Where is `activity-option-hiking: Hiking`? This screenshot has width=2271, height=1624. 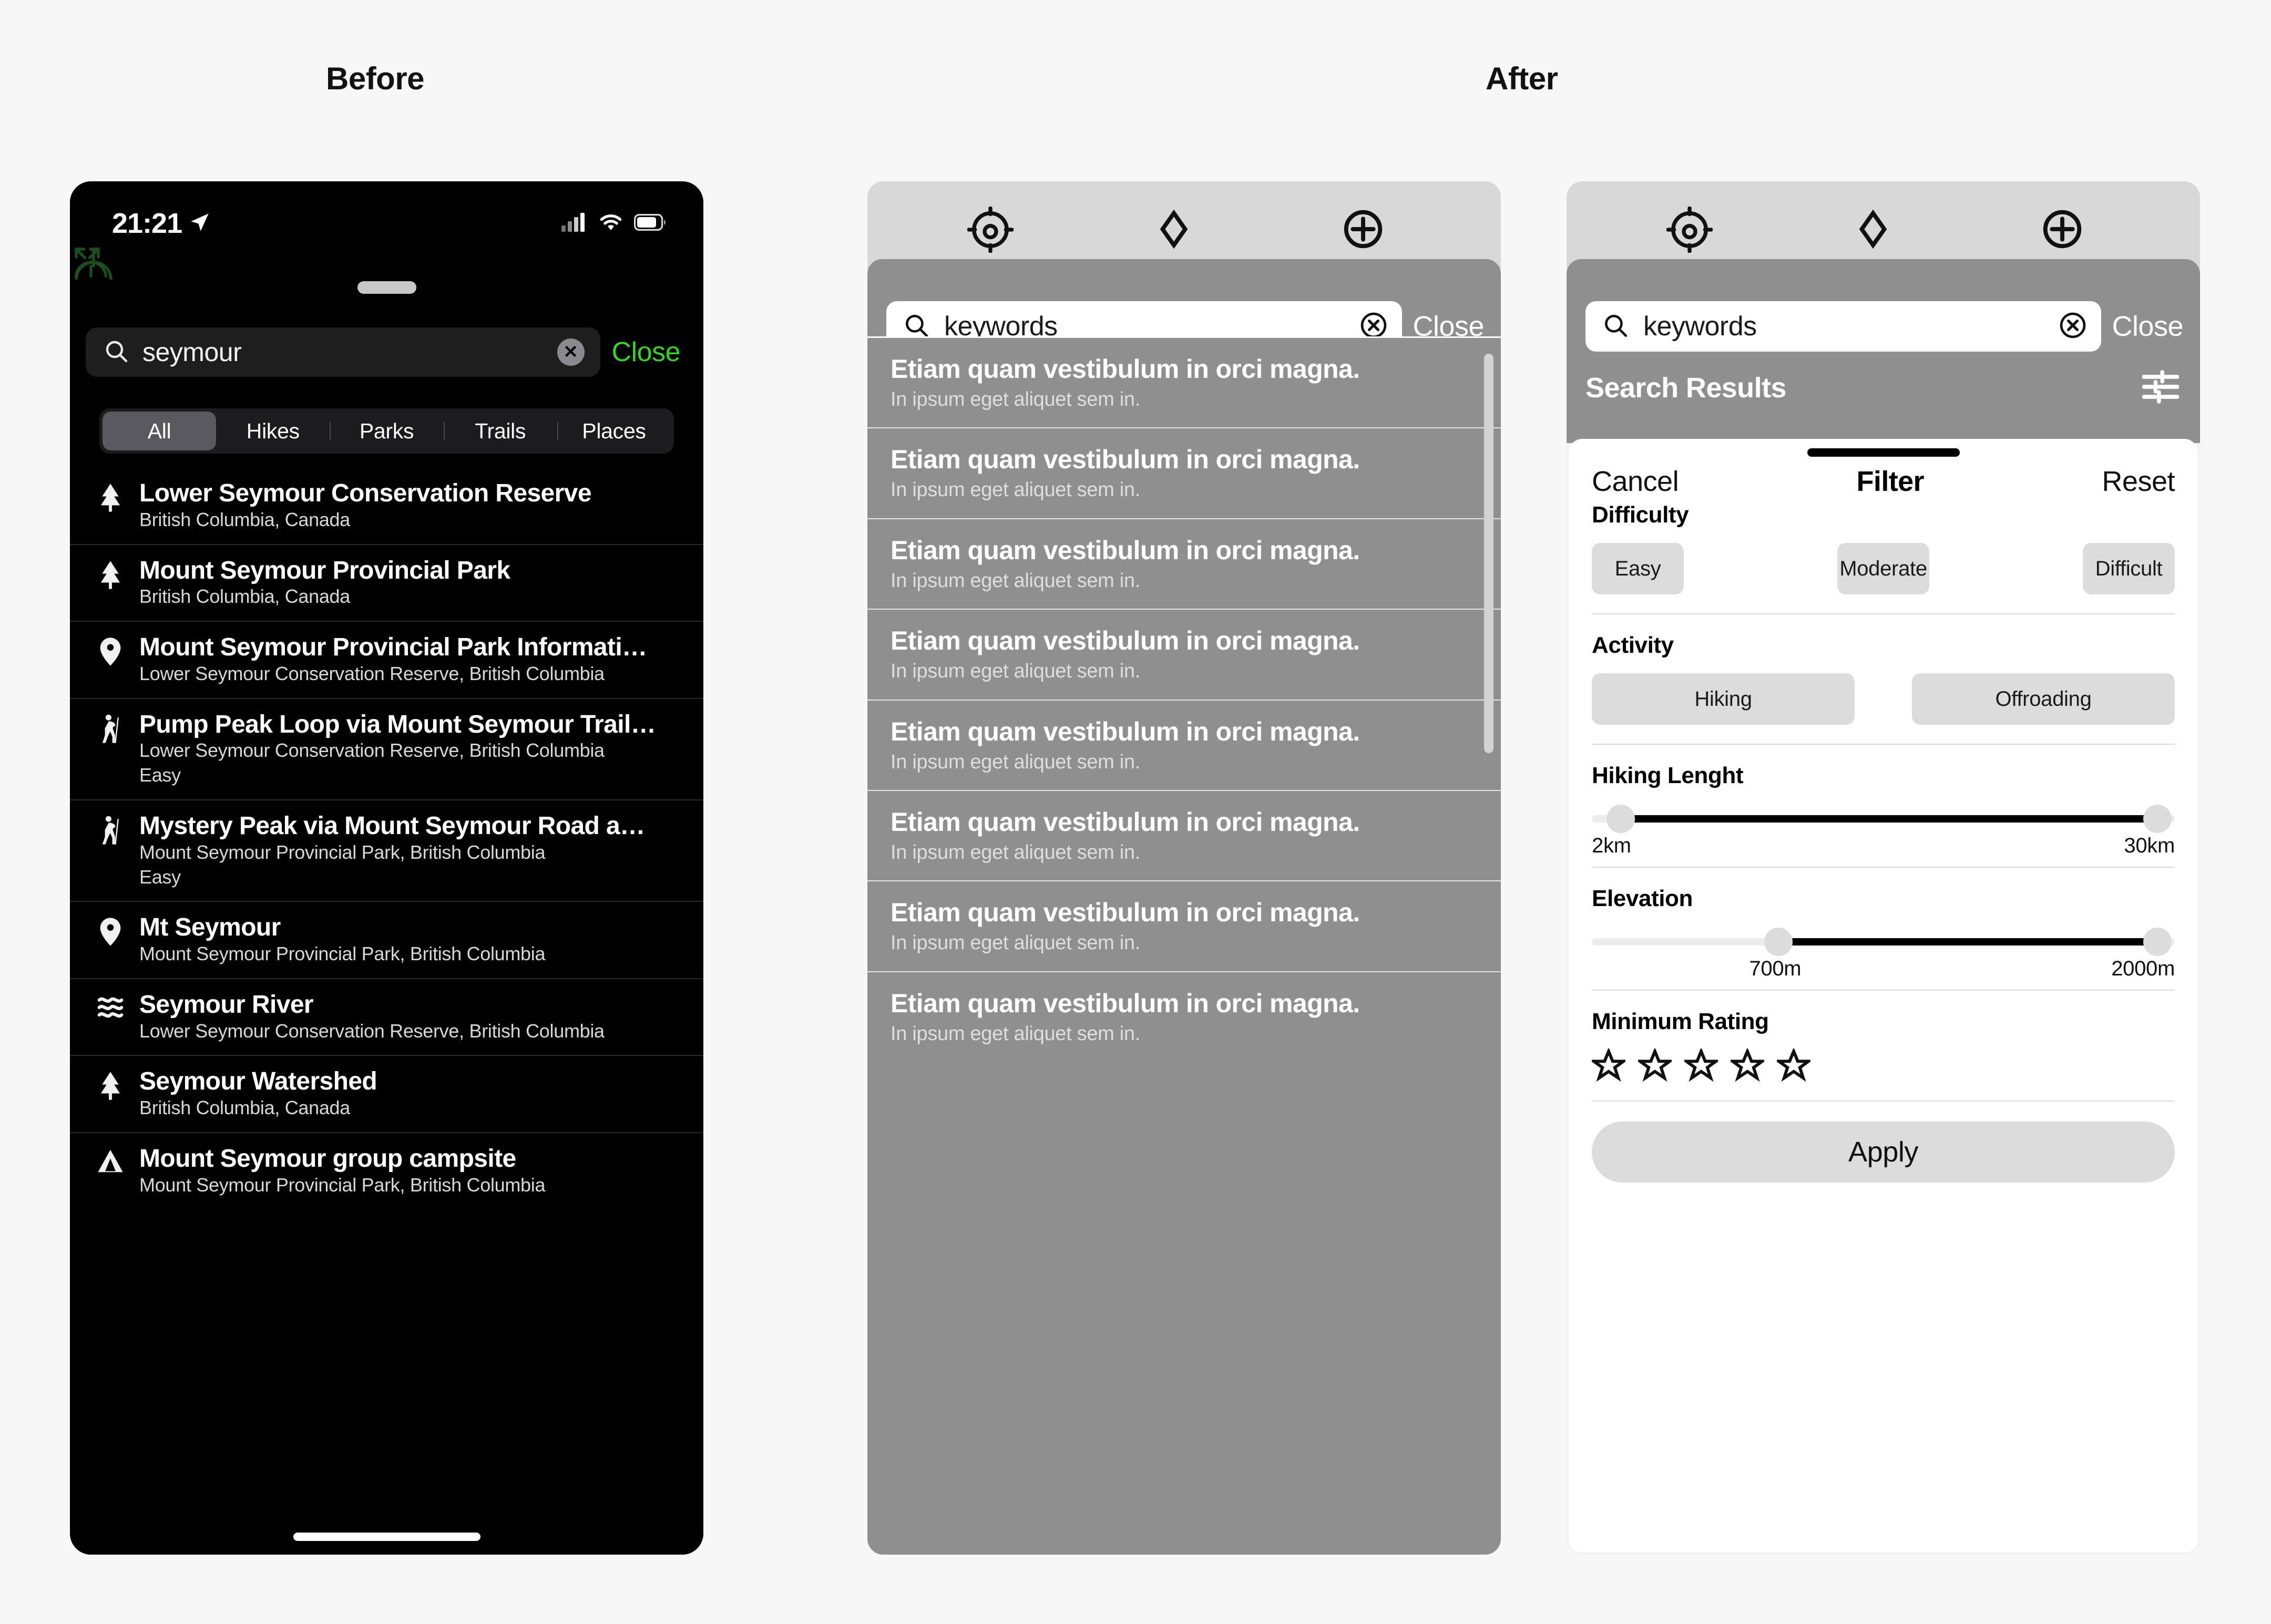 activity-option-hiking: Hiking is located at coordinates (1723, 699).